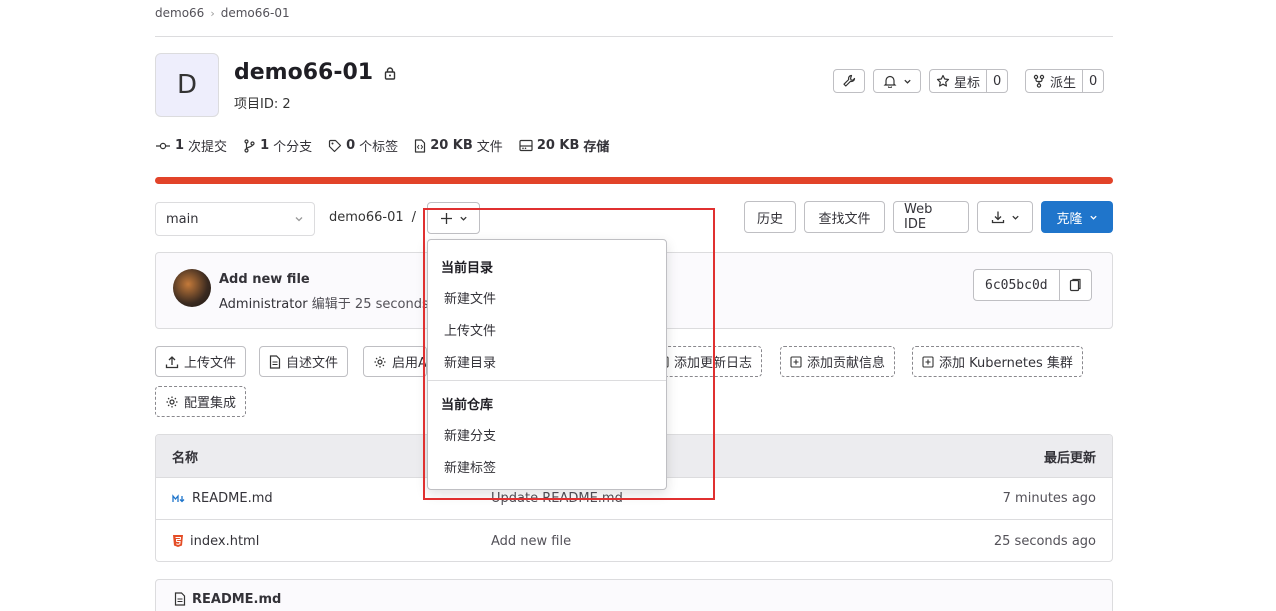  What do you see at coordinates (634, 180) in the screenshot?
I see `language-bar` at bounding box center [634, 180].